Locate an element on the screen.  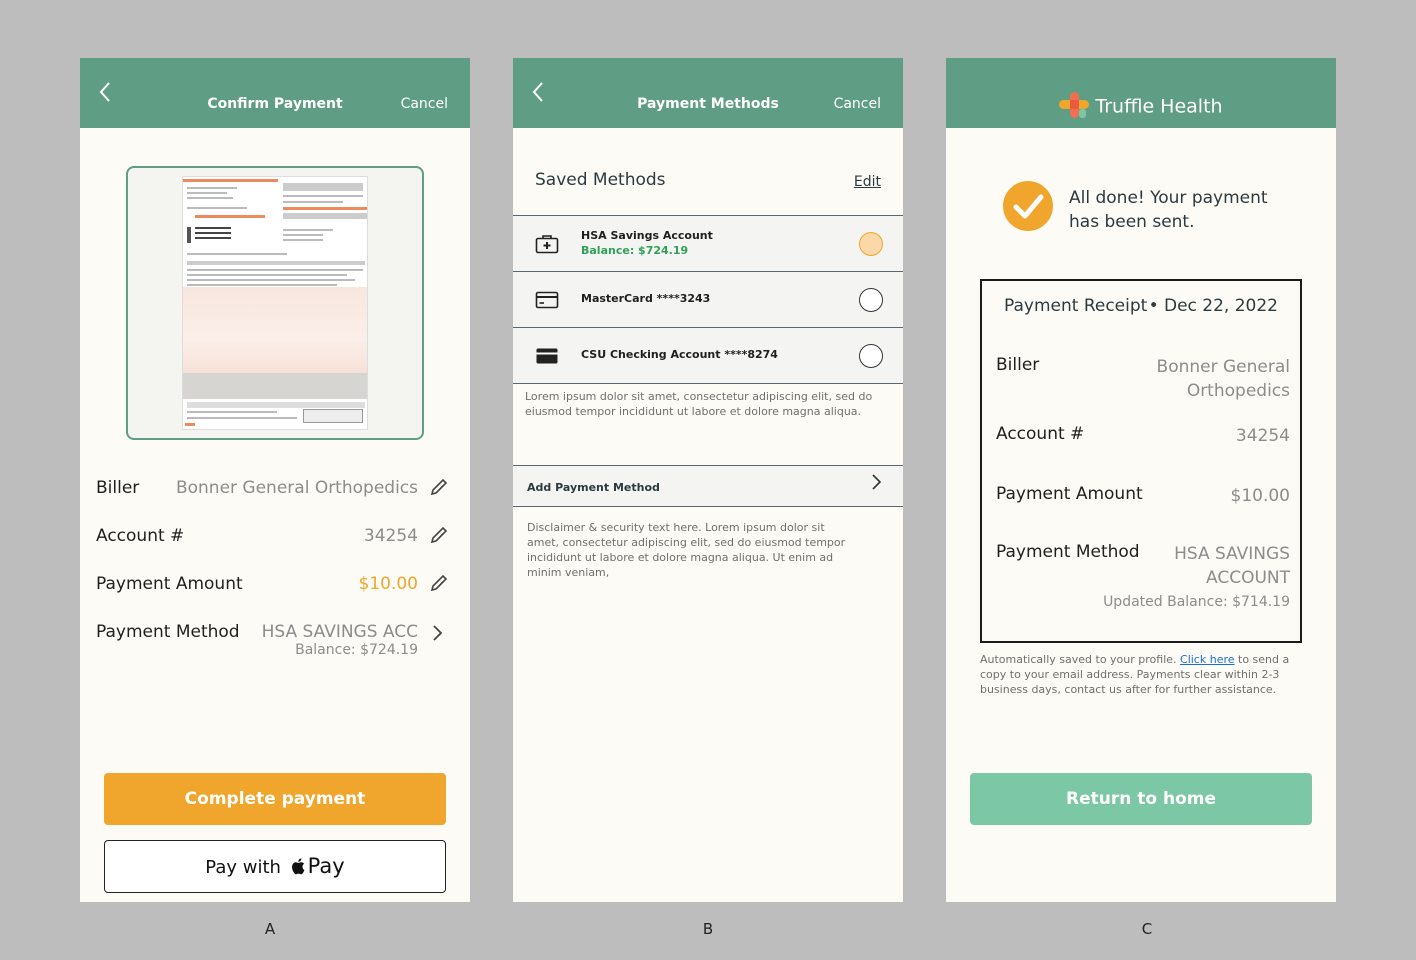
receipt-amount-label: Payment Amount is located at coordinates (1069, 494).